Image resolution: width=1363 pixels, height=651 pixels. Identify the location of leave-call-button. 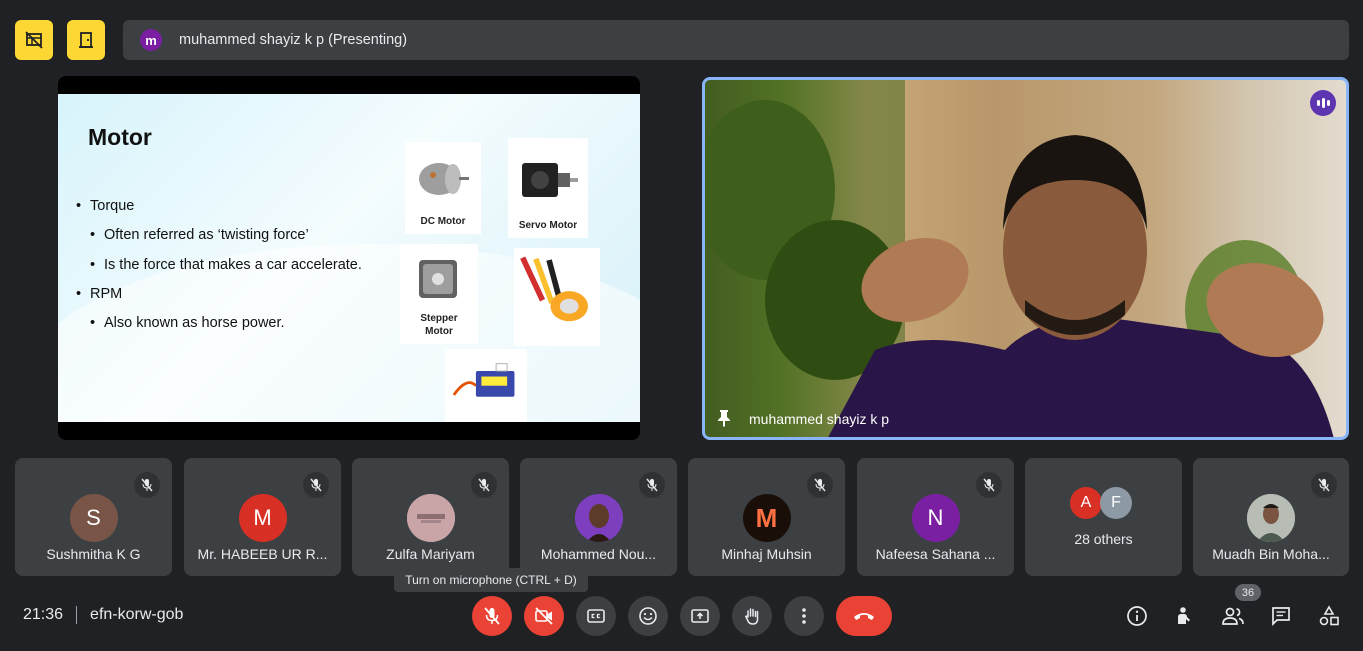
(864, 616).